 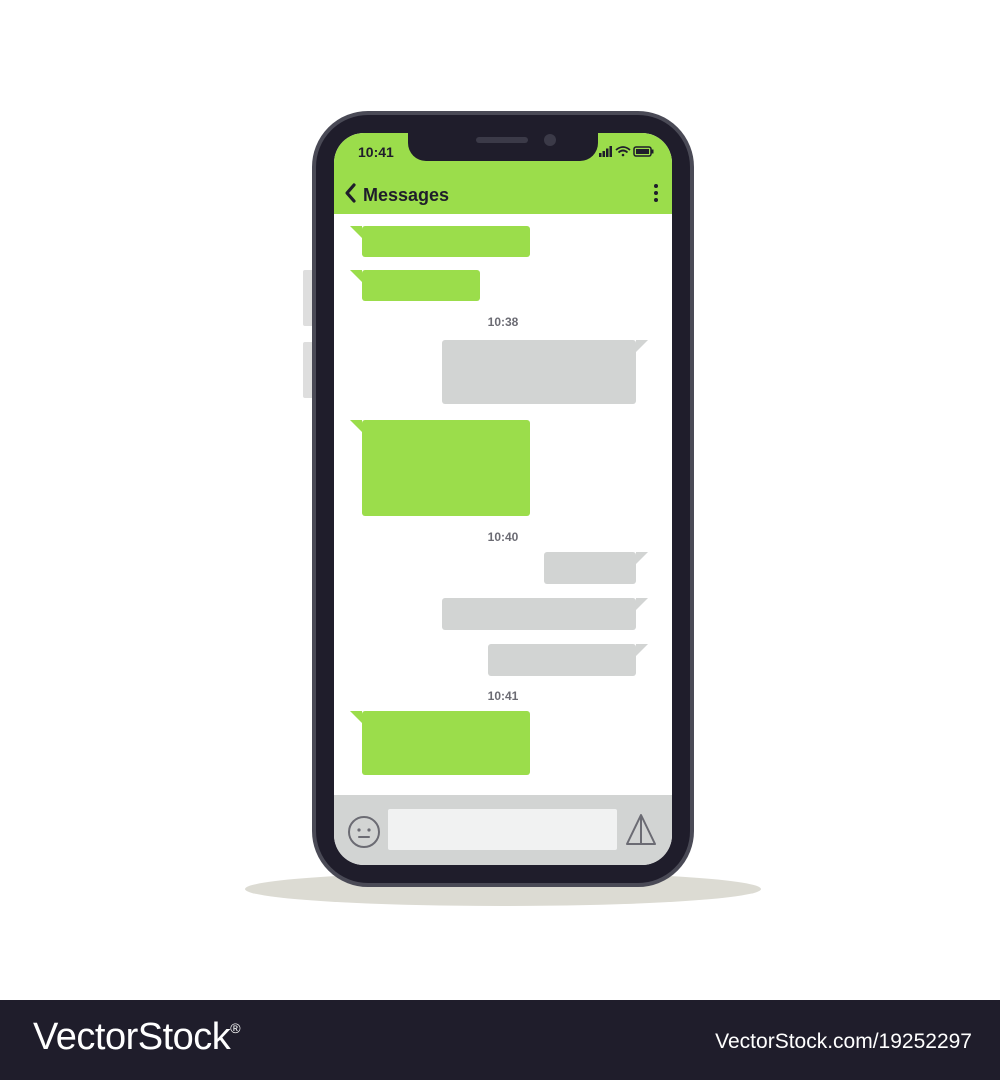 I want to click on page-title: Messages, so click(x=406, y=195).